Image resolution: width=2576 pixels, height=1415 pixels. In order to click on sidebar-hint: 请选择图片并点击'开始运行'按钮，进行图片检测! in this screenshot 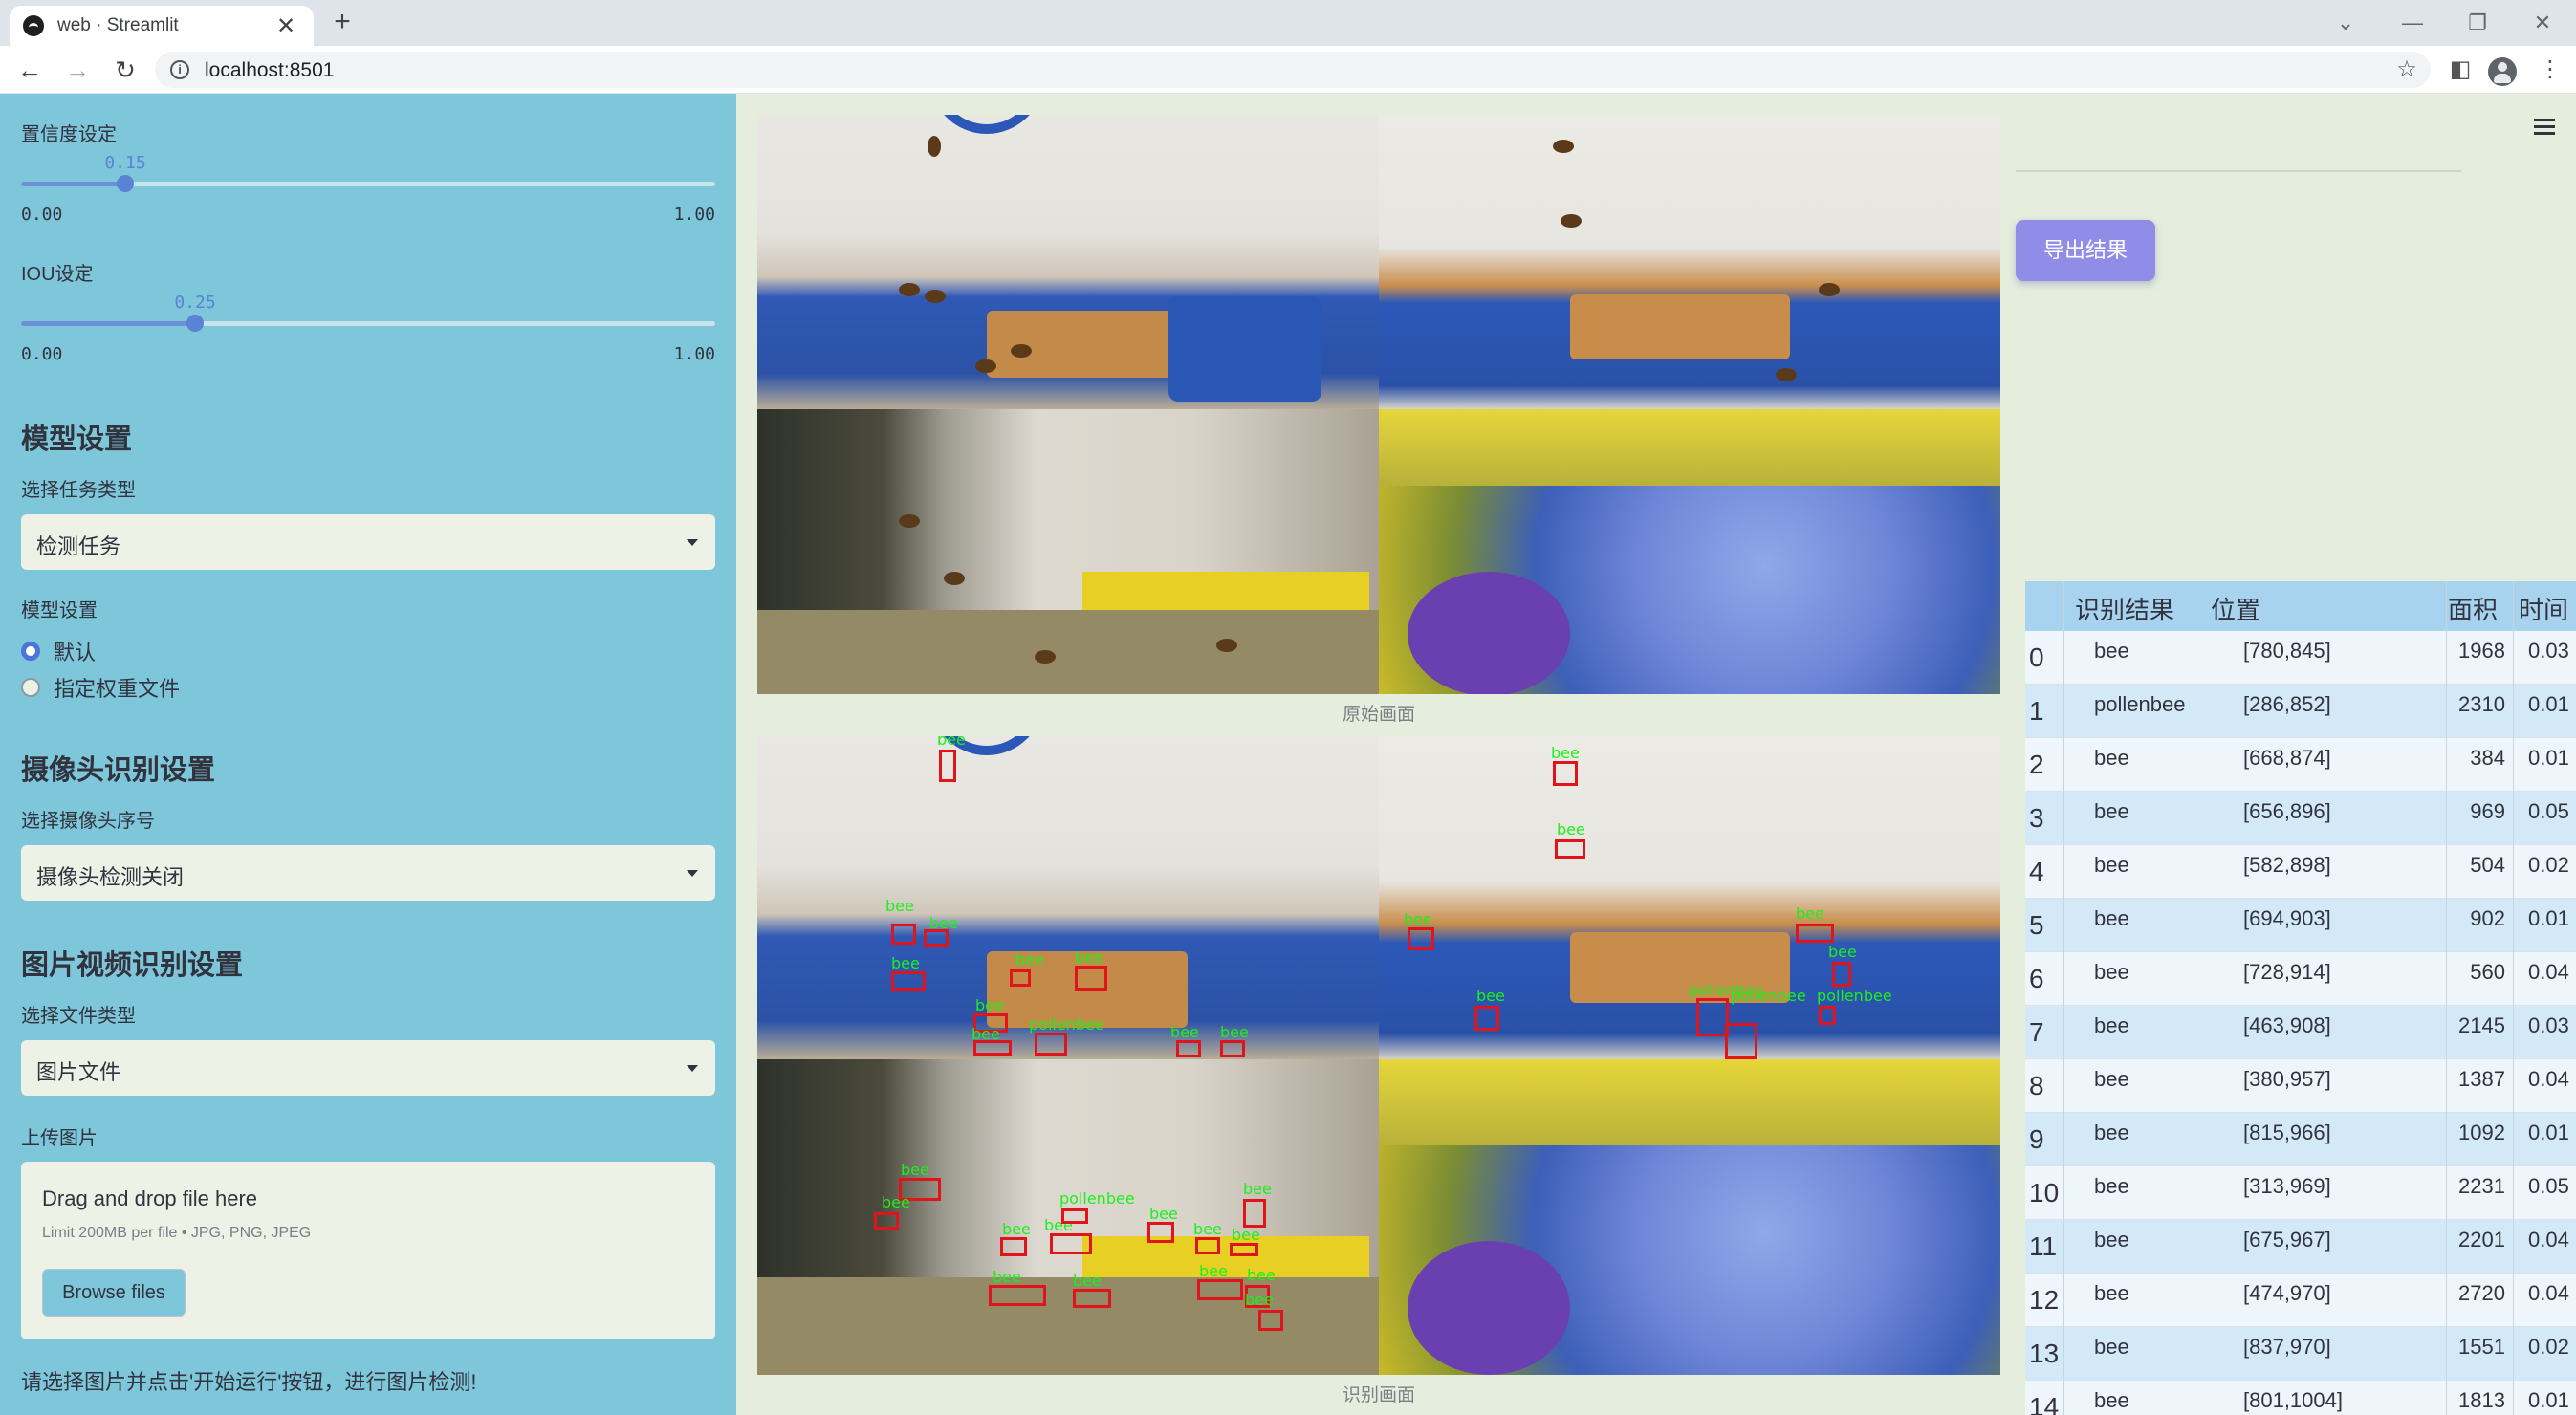, I will do `click(249, 1382)`.